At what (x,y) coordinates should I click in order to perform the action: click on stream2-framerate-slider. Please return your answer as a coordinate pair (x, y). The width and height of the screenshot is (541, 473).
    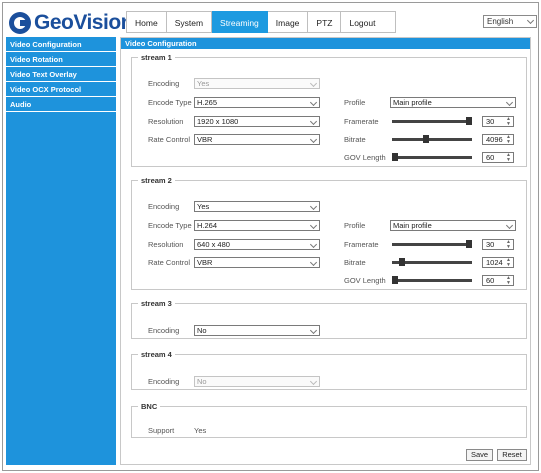
    Looking at the image, I should click on (432, 244).